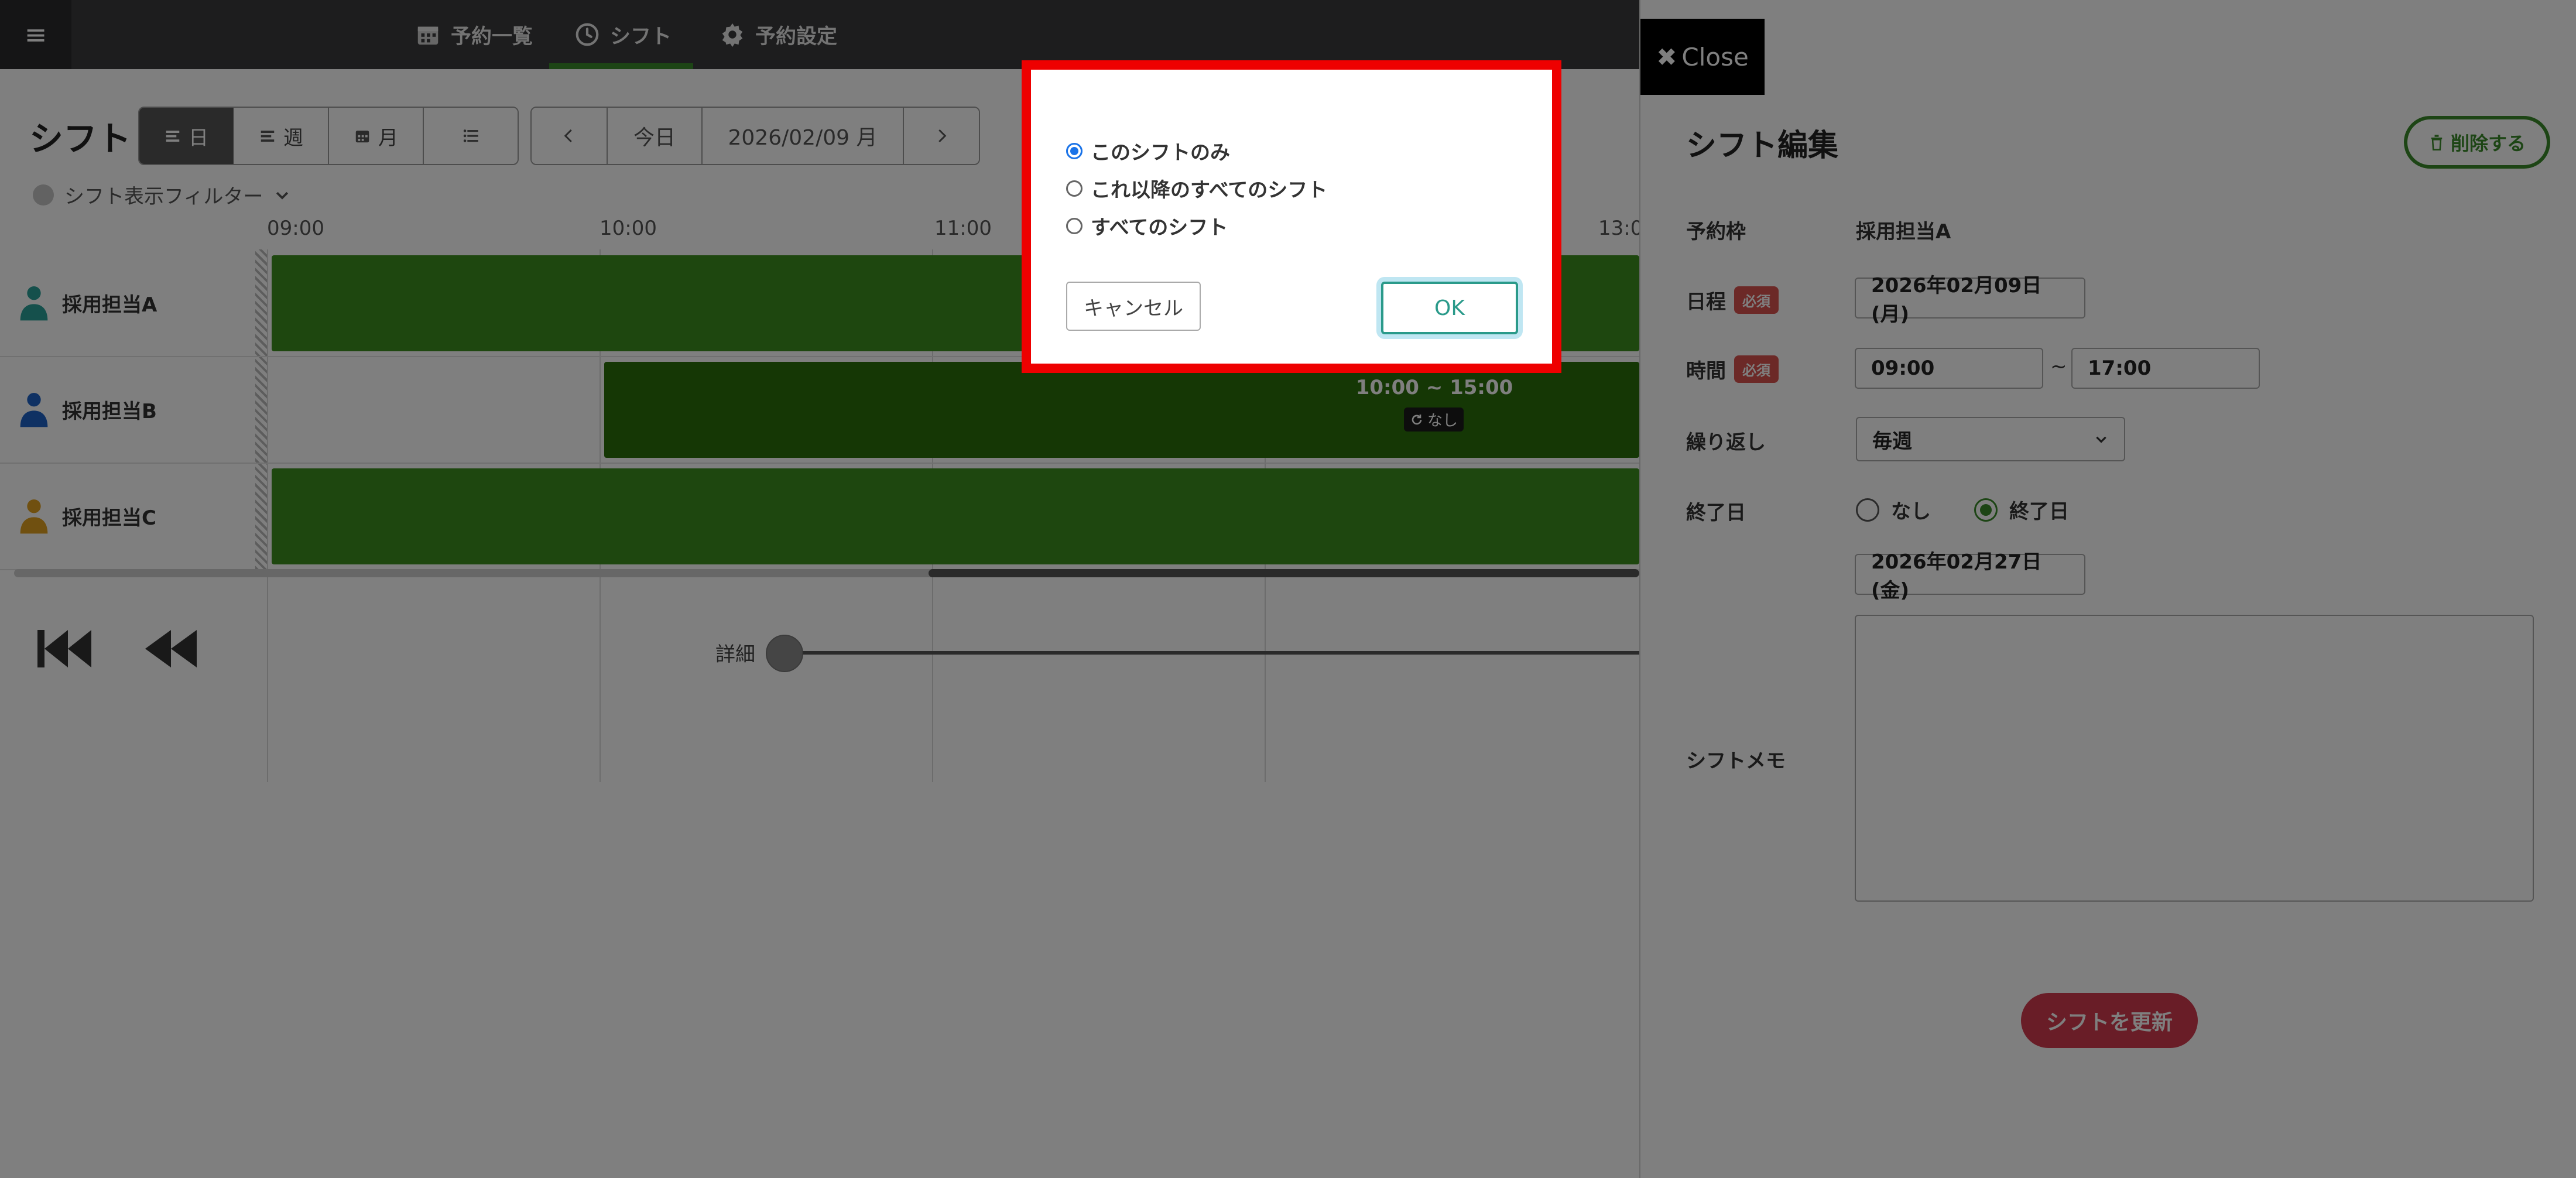  What do you see at coordinates (1449, 308) in the screenshot?
I see `ok-button: OK` at bounding box center [1449, 308].